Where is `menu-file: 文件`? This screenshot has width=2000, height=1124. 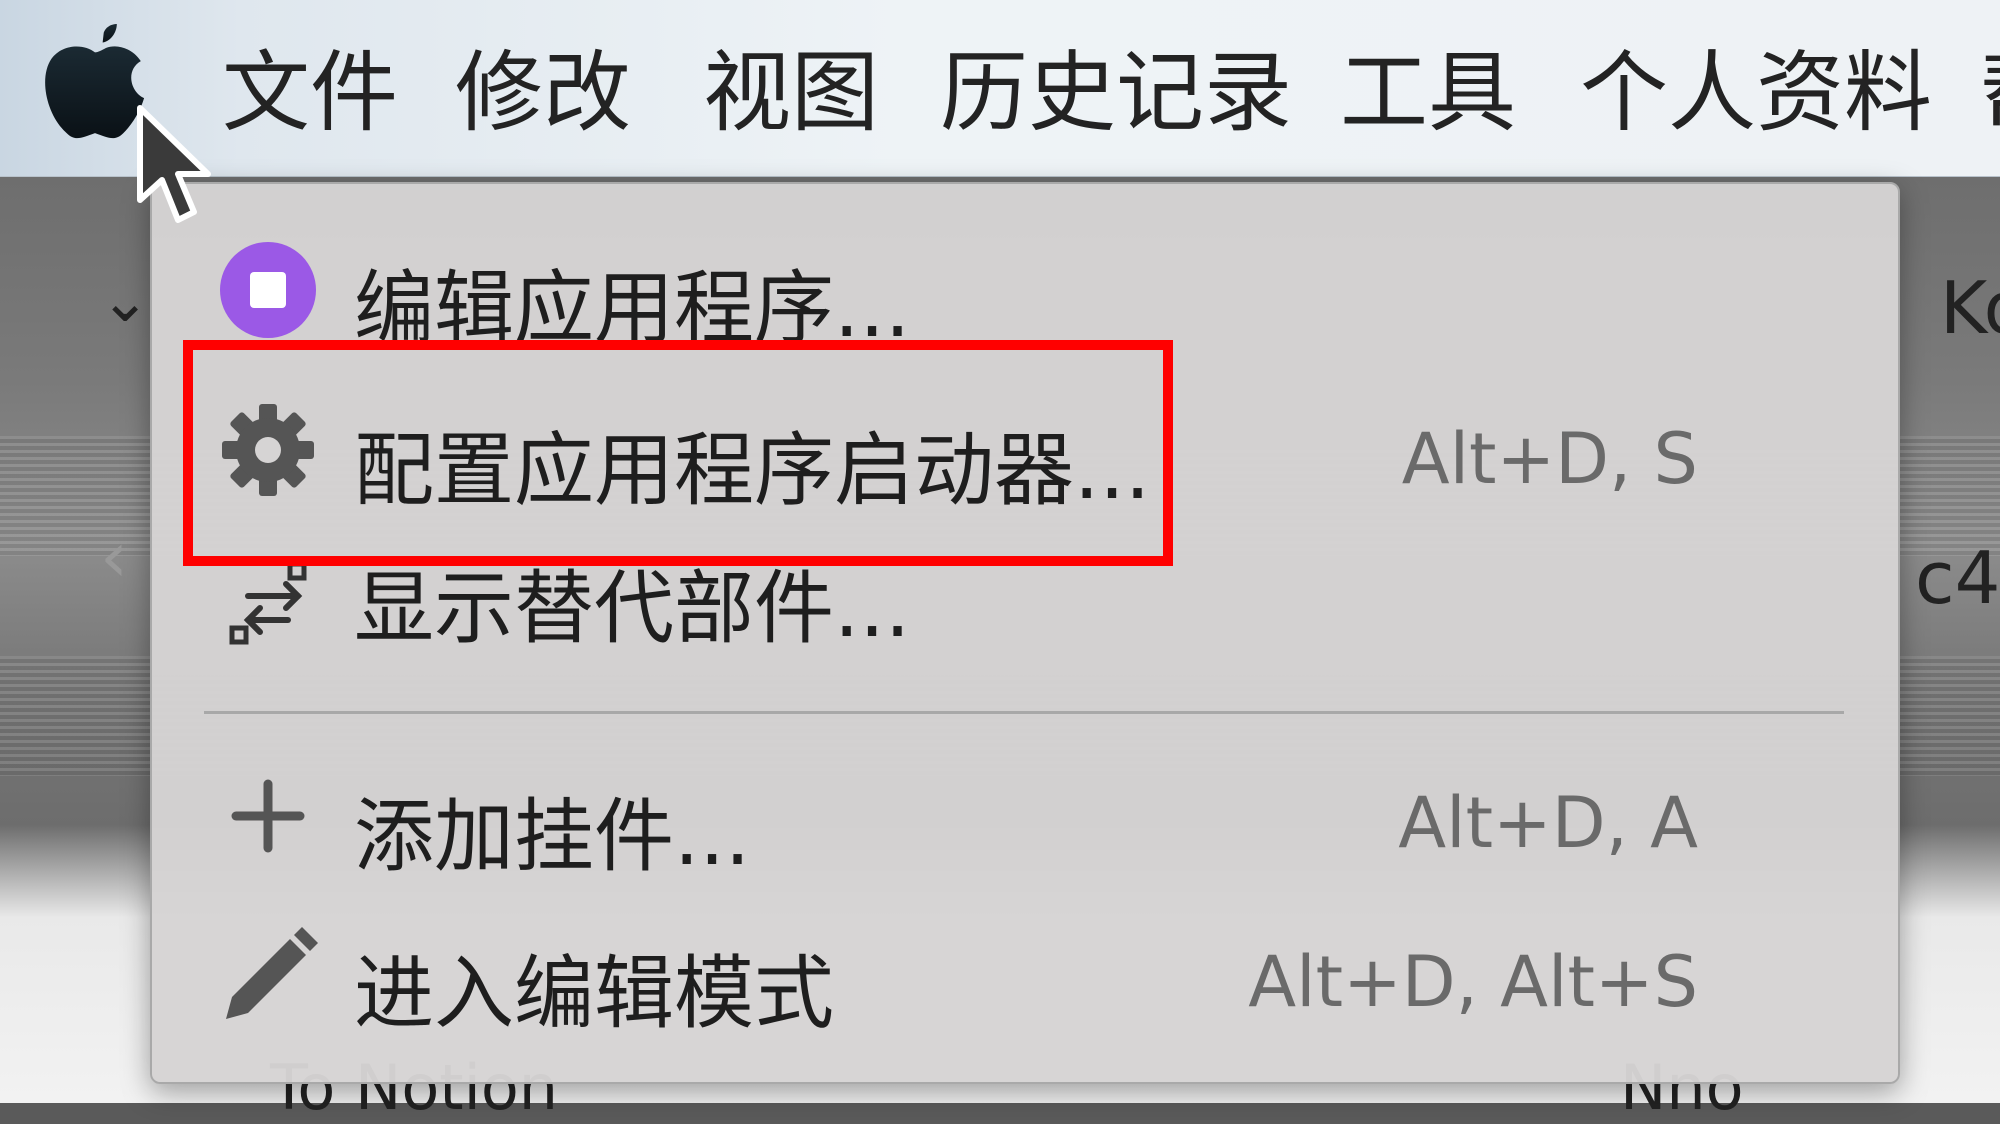
menu-file: 文件 is located at coordinates (310, 93).